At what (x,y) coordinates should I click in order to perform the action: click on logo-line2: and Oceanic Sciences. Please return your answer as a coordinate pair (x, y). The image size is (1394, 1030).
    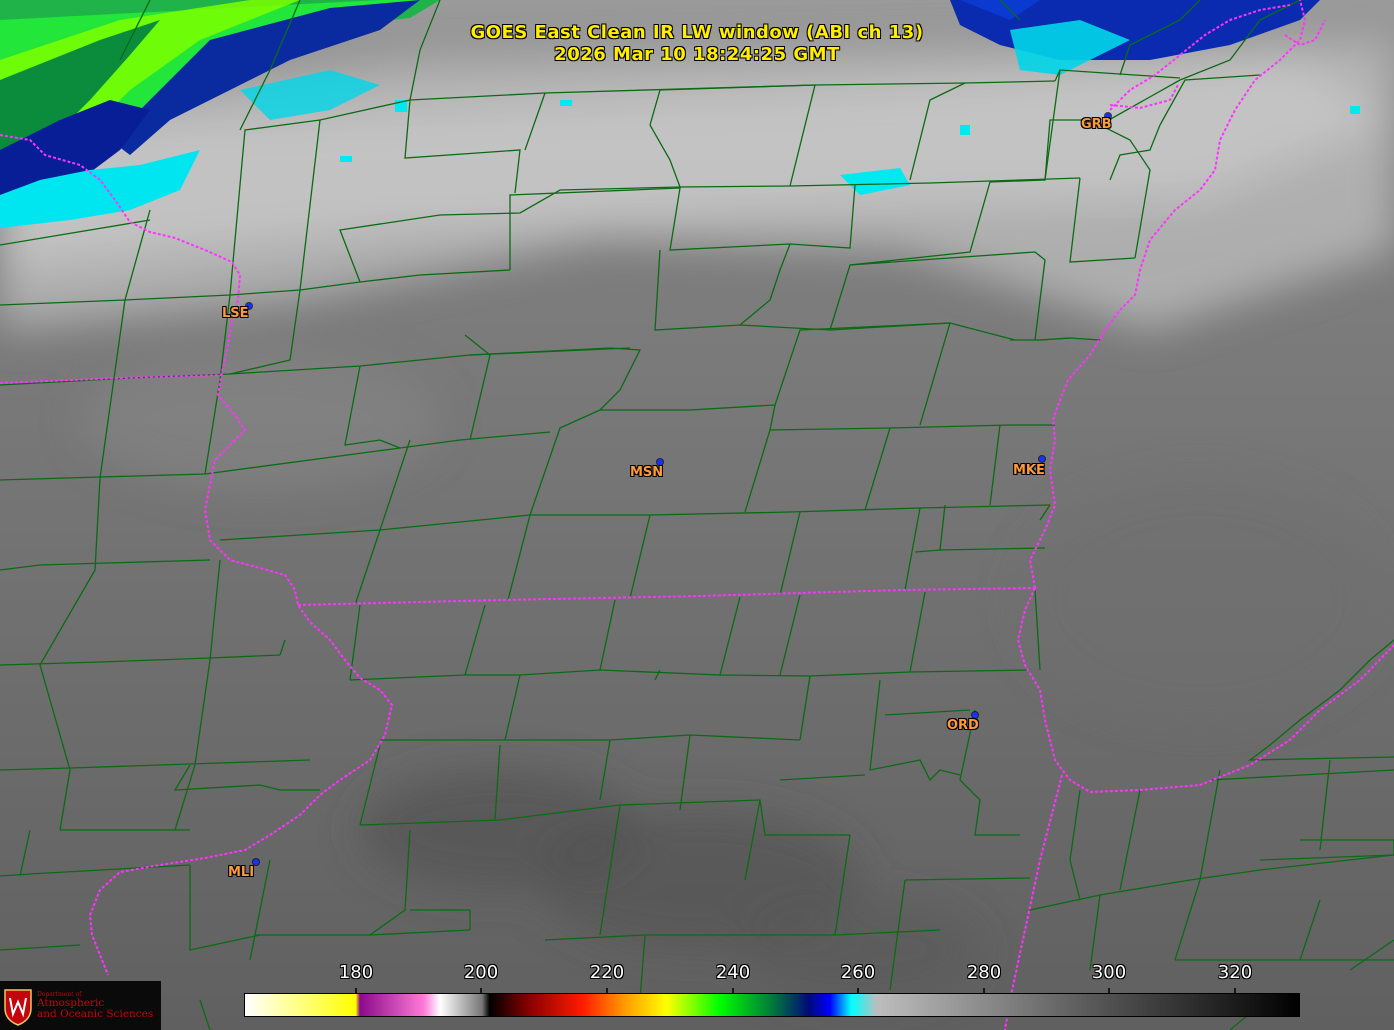
    Looking at the image, I should click on (95, 1014).